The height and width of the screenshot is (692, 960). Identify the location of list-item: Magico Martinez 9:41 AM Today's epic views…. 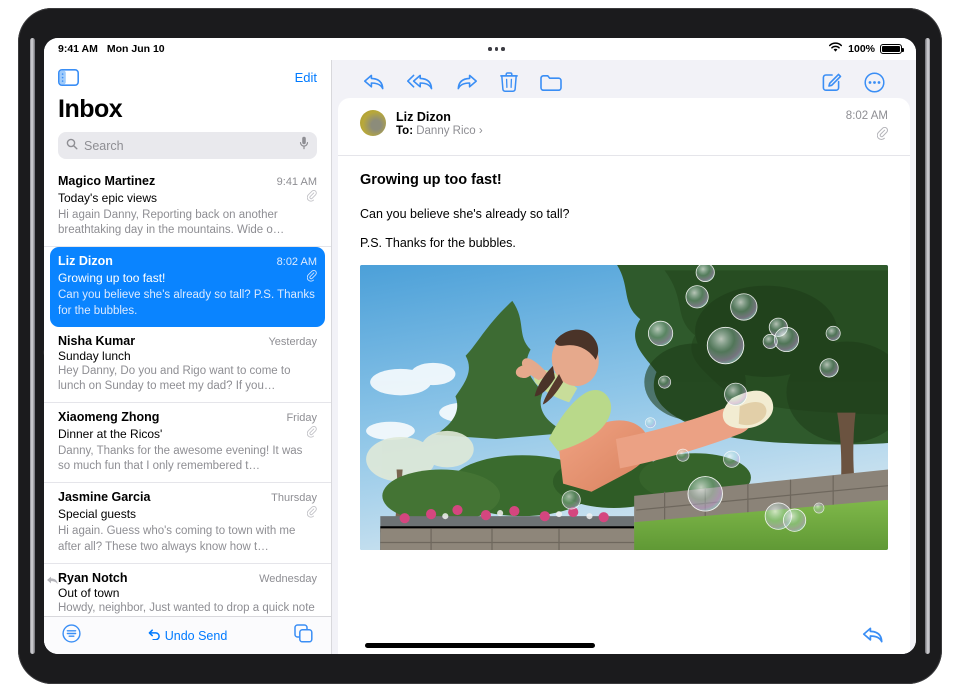
(187, 207).